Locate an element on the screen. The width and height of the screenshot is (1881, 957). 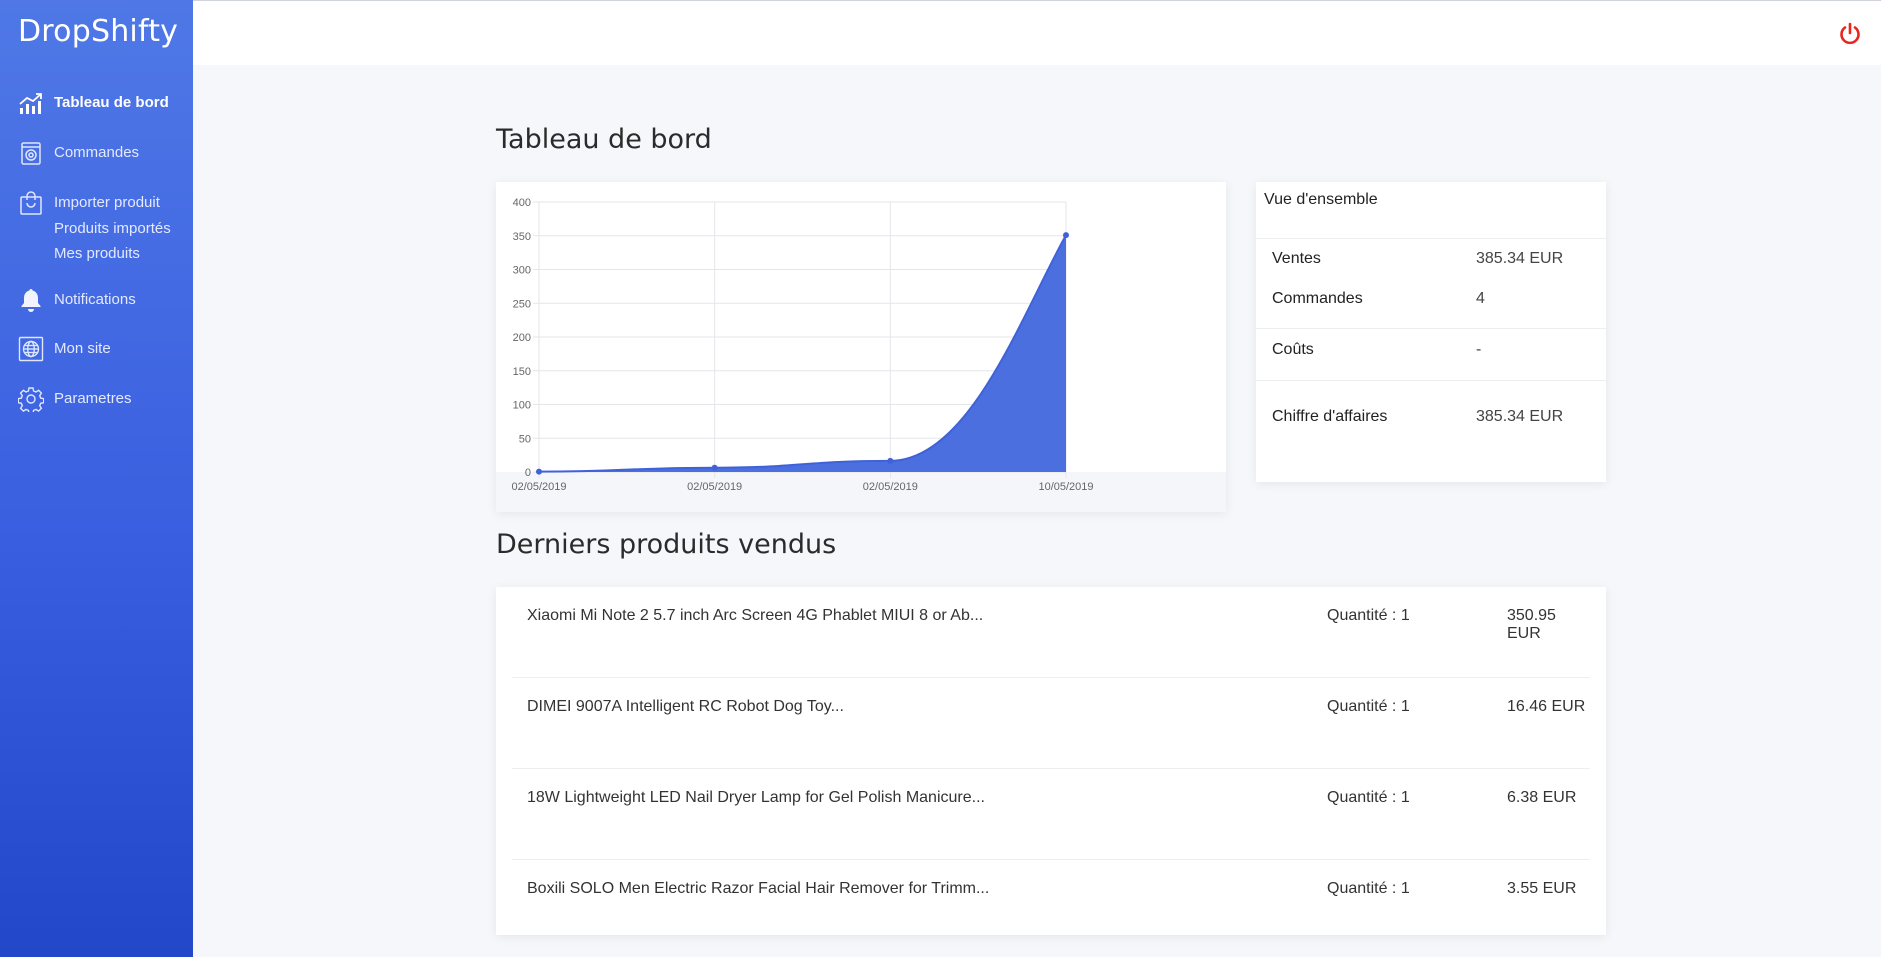
section-title-derniers-produits: Derniers produits vendus is located at coordinates (666, 544).